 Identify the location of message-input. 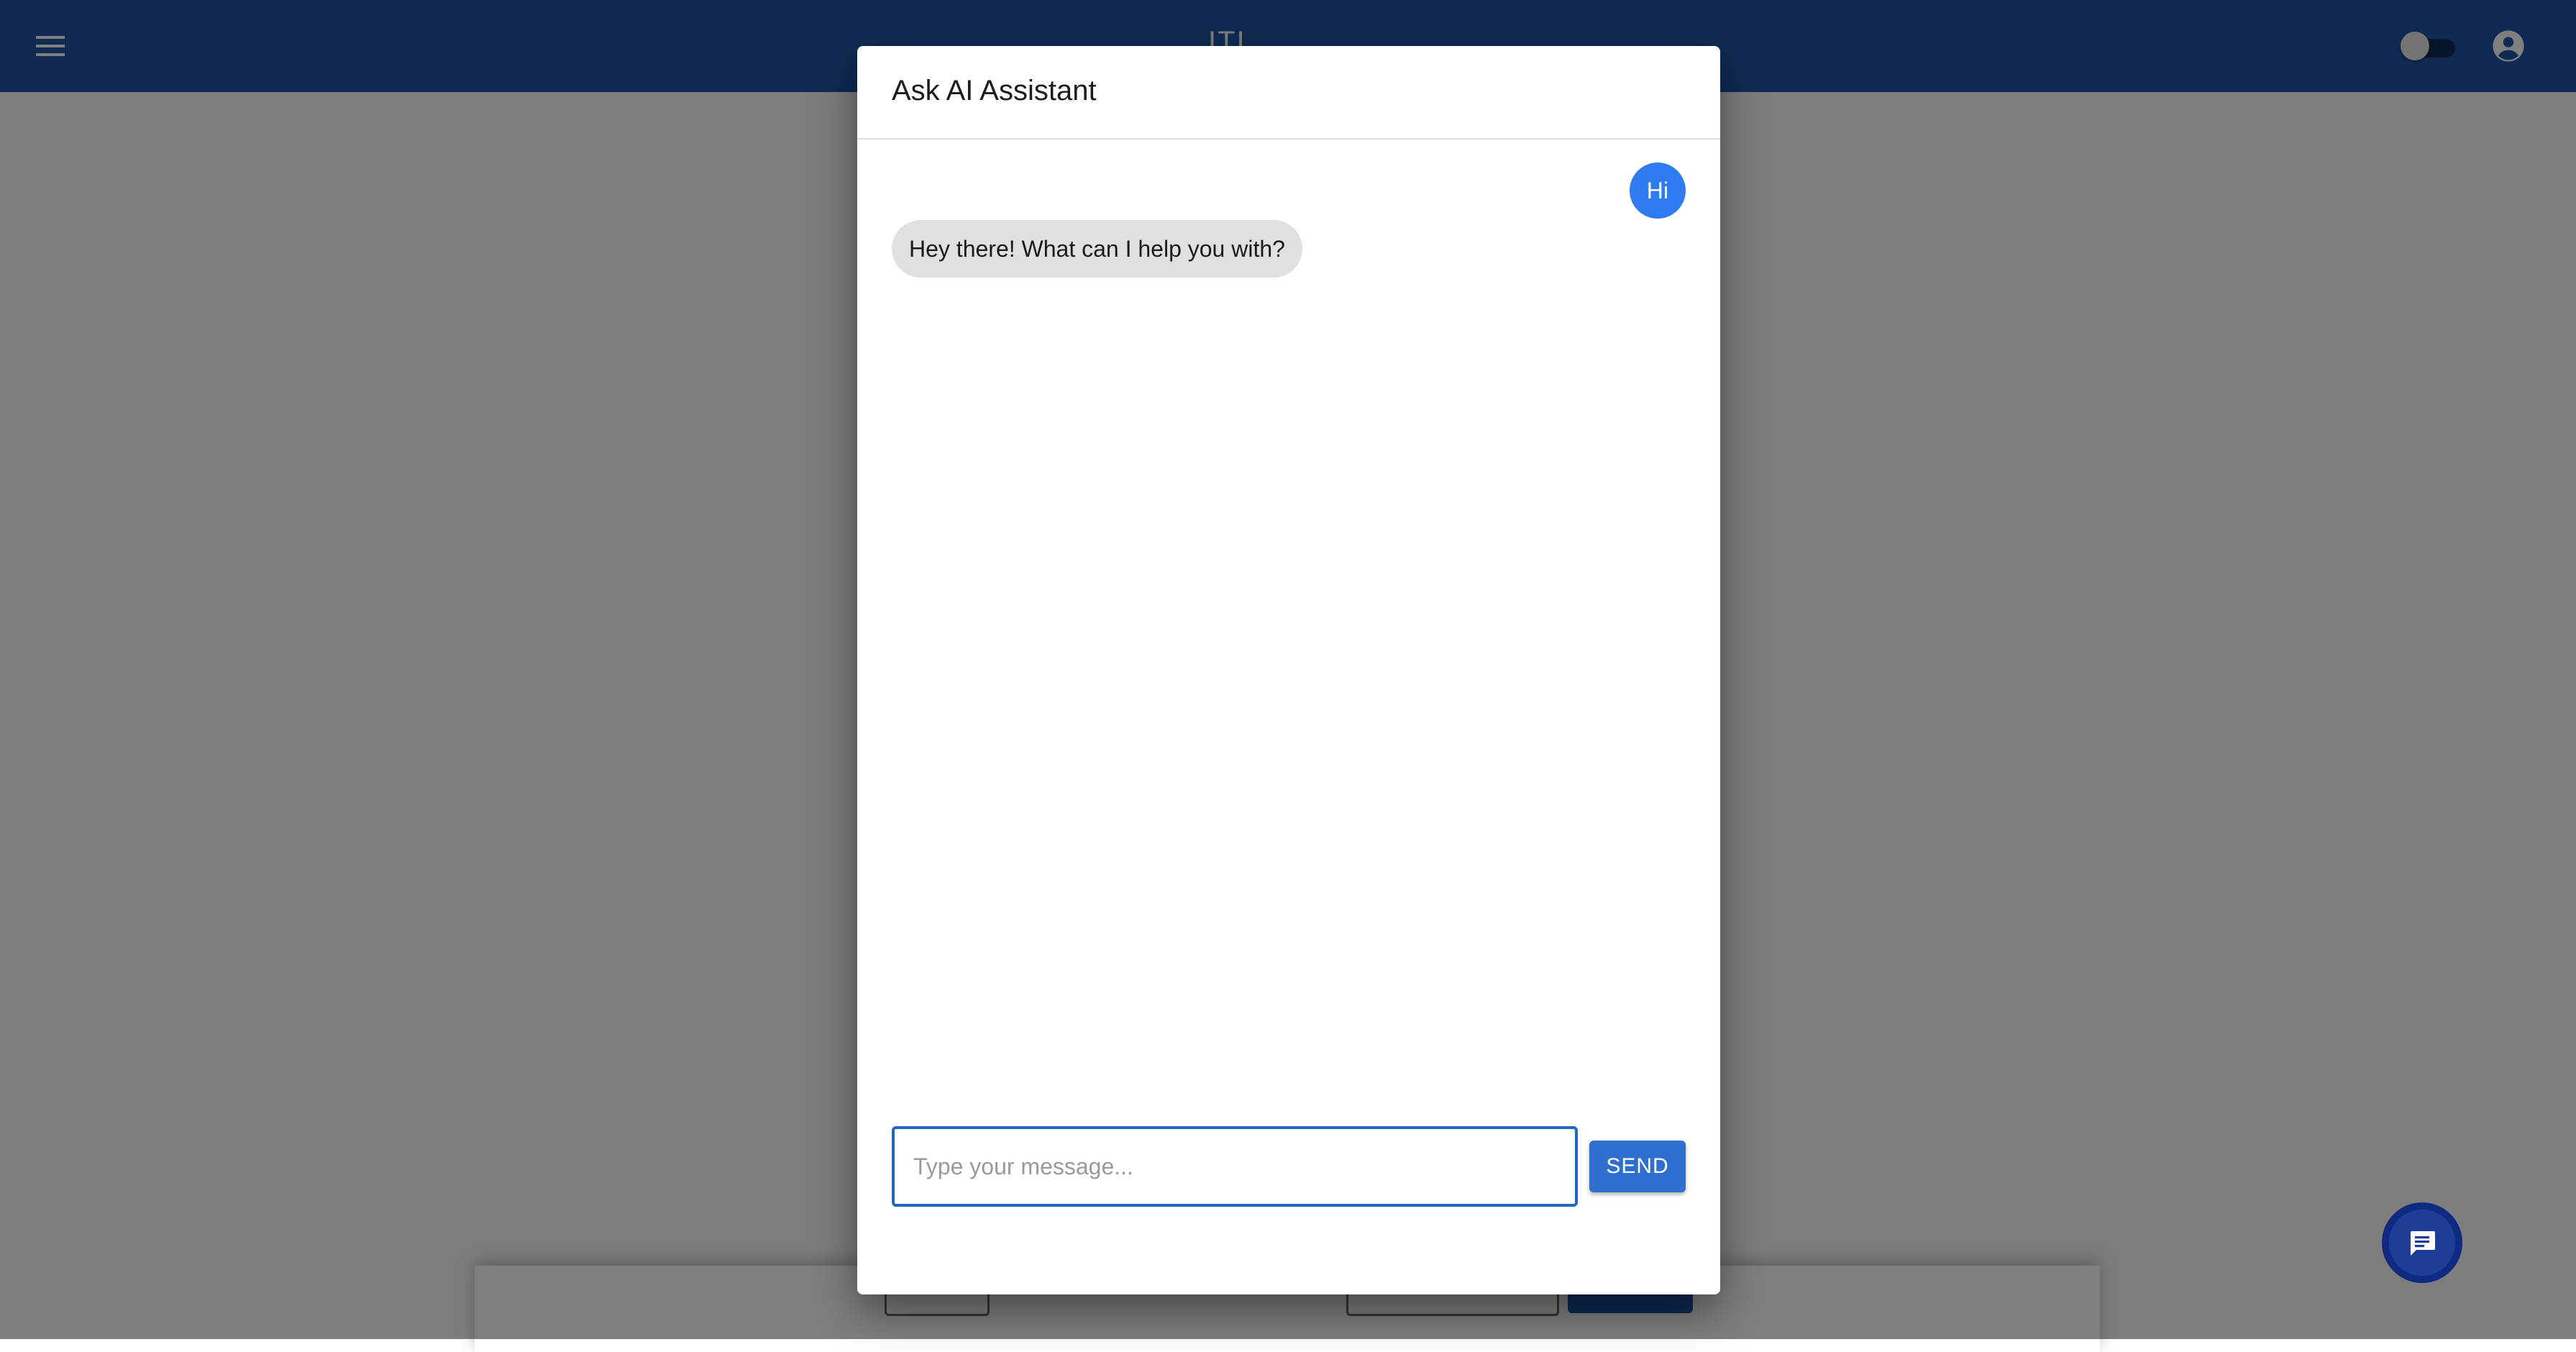
(1235, 1167).